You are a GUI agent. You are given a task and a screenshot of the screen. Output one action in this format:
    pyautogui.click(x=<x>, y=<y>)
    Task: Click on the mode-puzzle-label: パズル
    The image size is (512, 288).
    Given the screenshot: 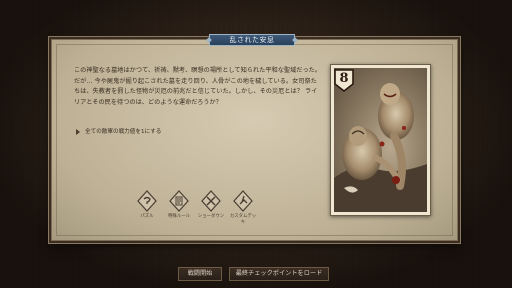 What is the action you would take?
    pyautogui.click(x=147, y=216)
    